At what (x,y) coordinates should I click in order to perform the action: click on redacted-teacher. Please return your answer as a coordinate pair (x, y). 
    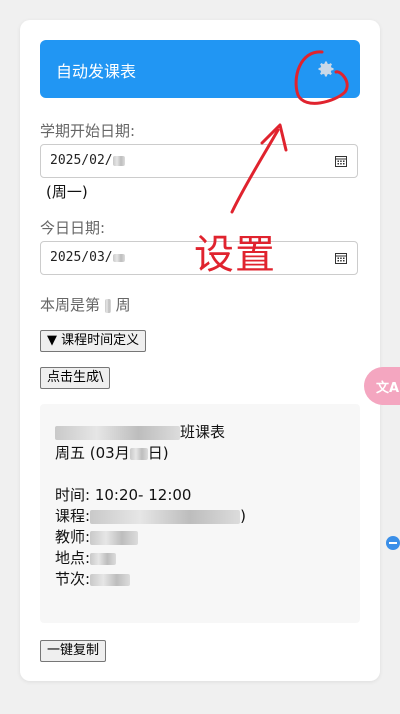
    Looking at the image, I should click on (114, 537).